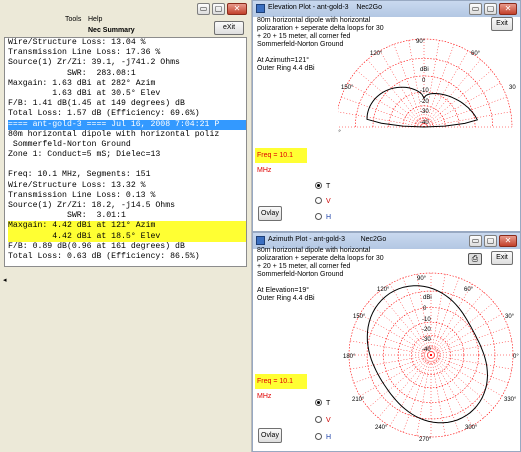 This screenshot has height=452, width=521. Describe the element at coordinates (314, 250) in the screenshot. I see `description-line: 80m horizontal dipole with horizontal` at that location.